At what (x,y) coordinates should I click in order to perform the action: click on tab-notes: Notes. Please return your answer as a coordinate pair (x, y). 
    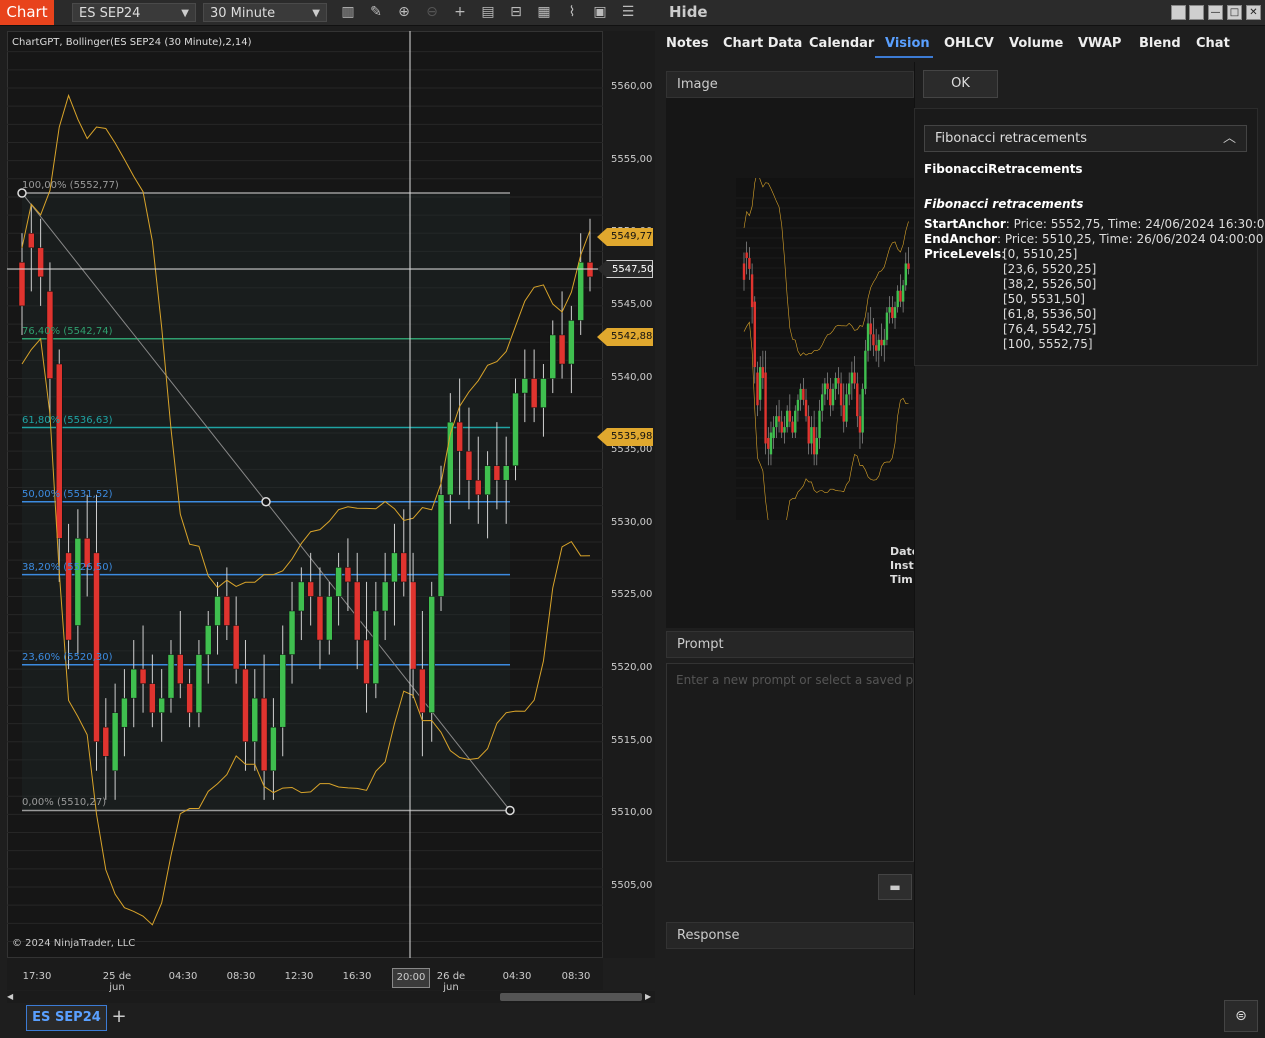
    Looking at the image, I should click on (687, 43).